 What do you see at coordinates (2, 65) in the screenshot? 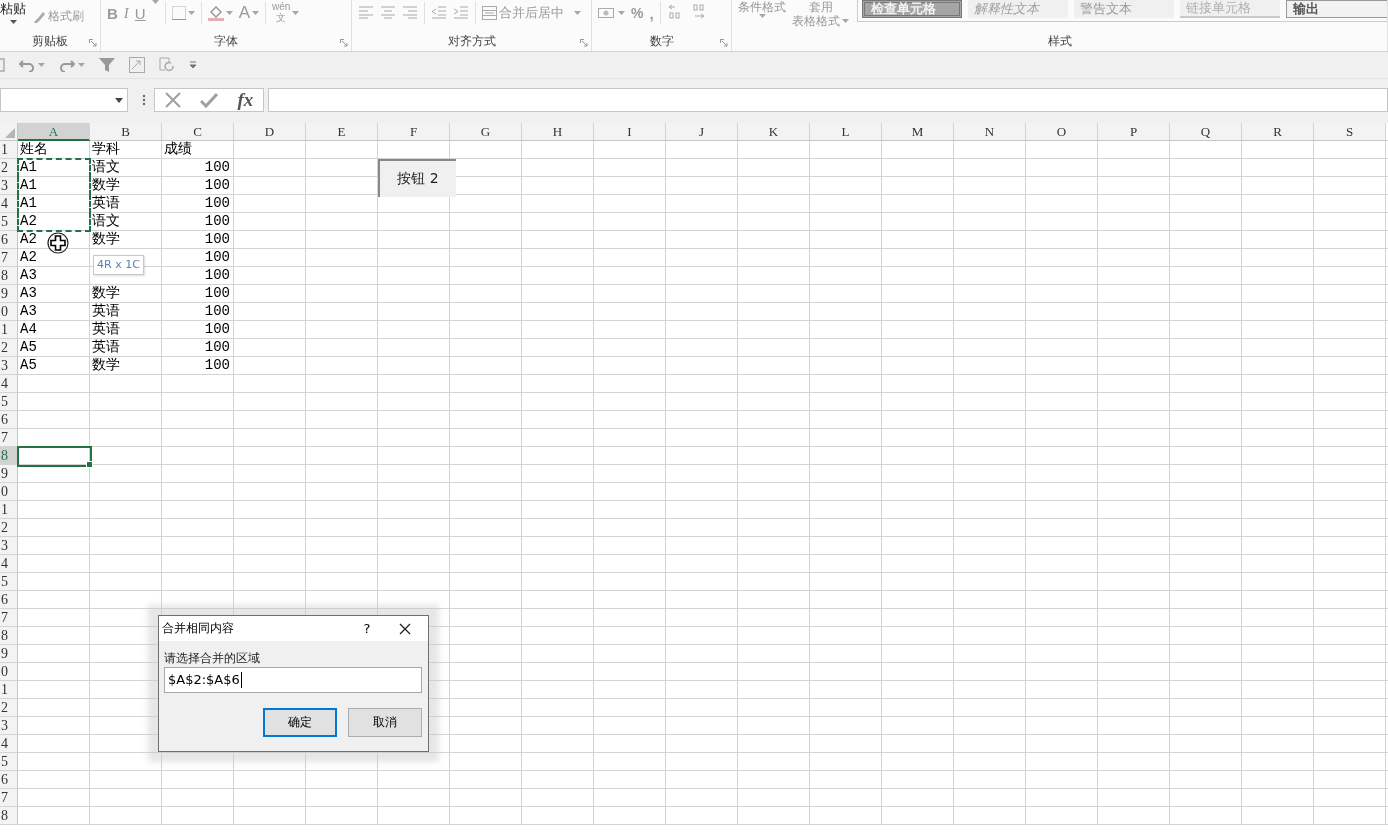
I see `save-icon` at bounding box center [2, 65].